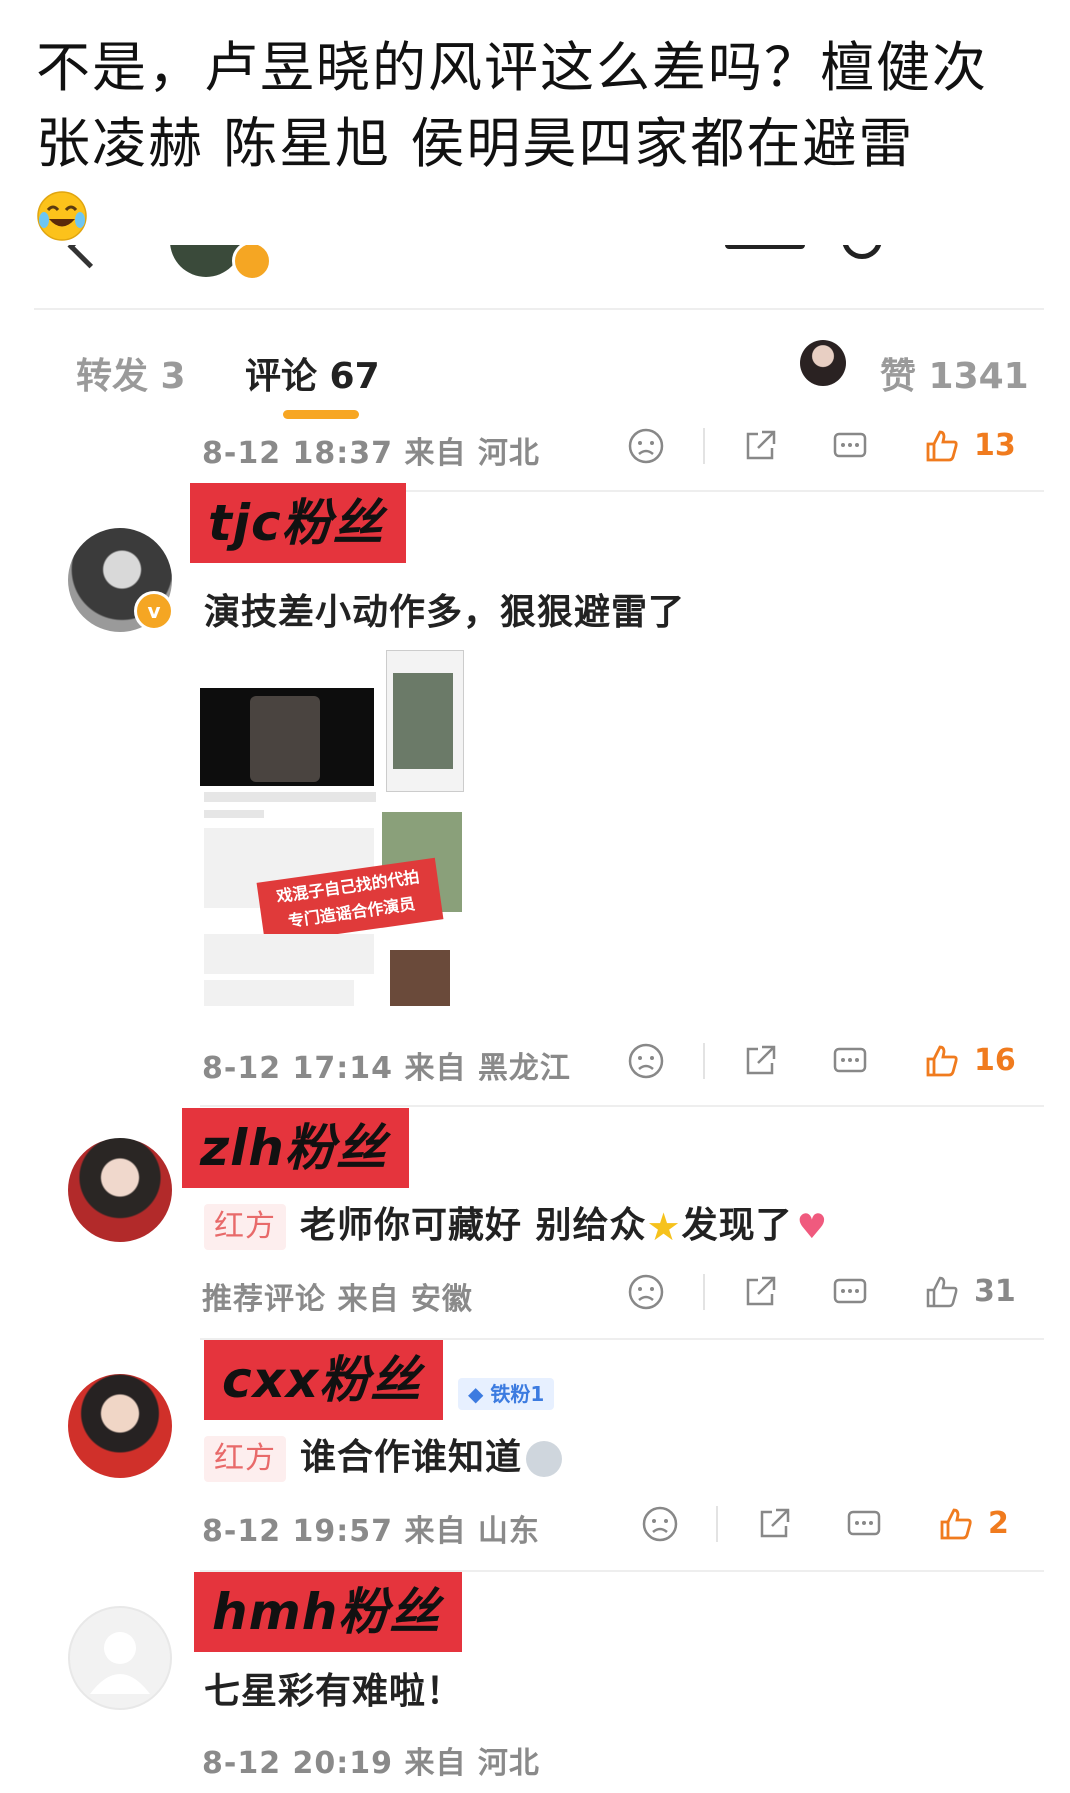  Describe the element at coordinates (371, 1531) in the screenshot. I see `comment-meta: 8-12 19:57 来自 山东` at that location.